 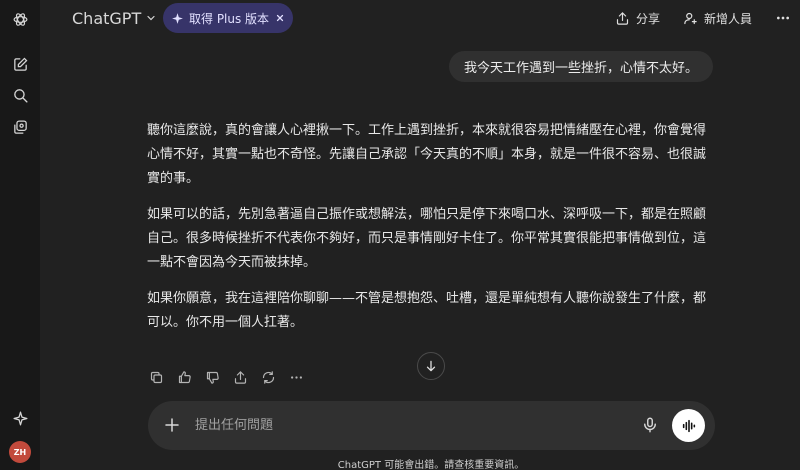 I want to click on get-plus-button: 取得 Plus 版本, so click(x=228, y=18).